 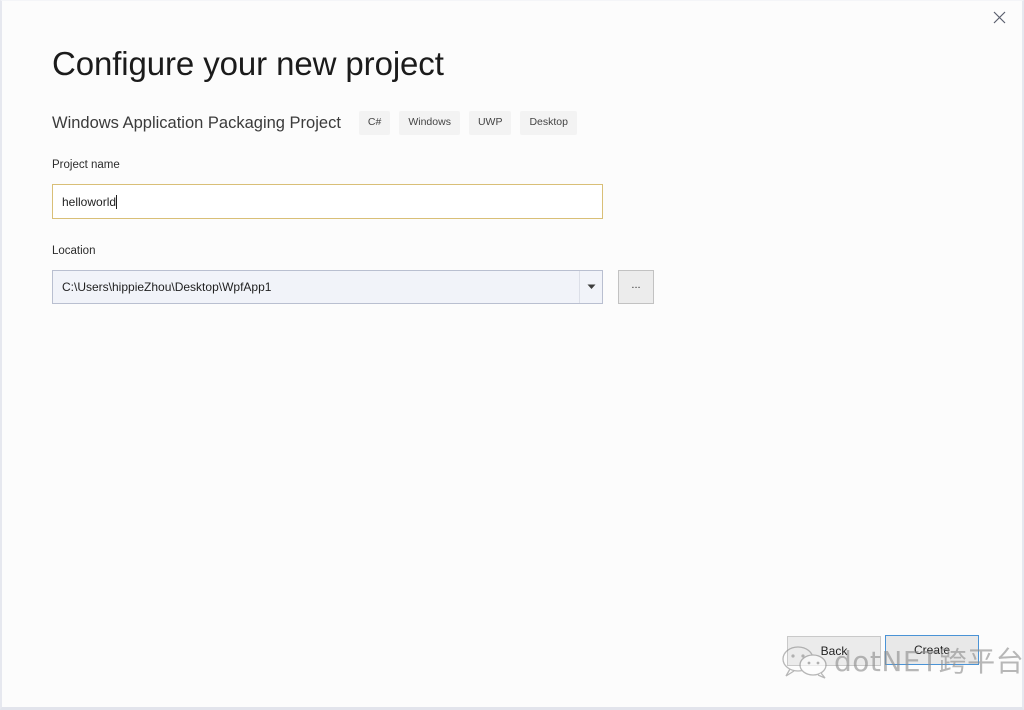 What do you see at coordinates (512, 19) in the screenshot?
I see `dialog-titlebar` at bounding box center [512, 19].